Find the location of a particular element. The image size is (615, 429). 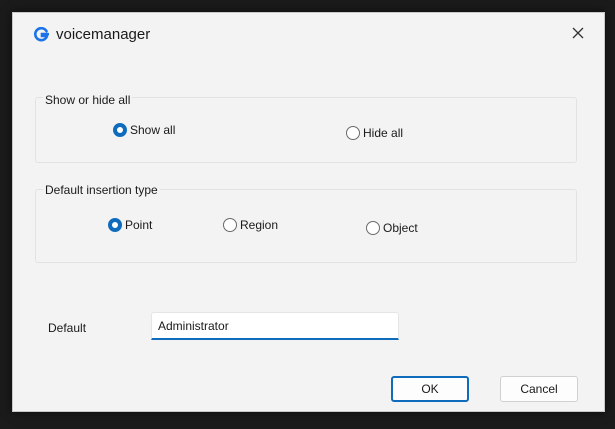

radio-hide-all: Hide all is located at coordinates (374, 133).